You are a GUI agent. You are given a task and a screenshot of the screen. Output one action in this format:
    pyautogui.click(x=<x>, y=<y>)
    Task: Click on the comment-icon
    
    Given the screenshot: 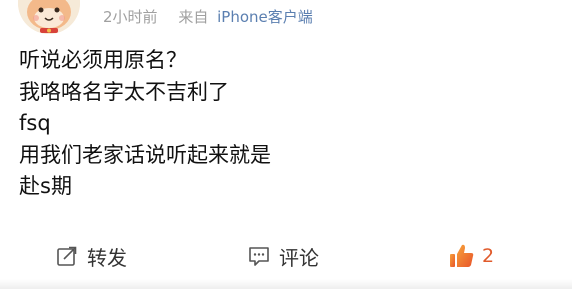 What is the action you would take?
    pyautogui.click(x=259, y=256)
    